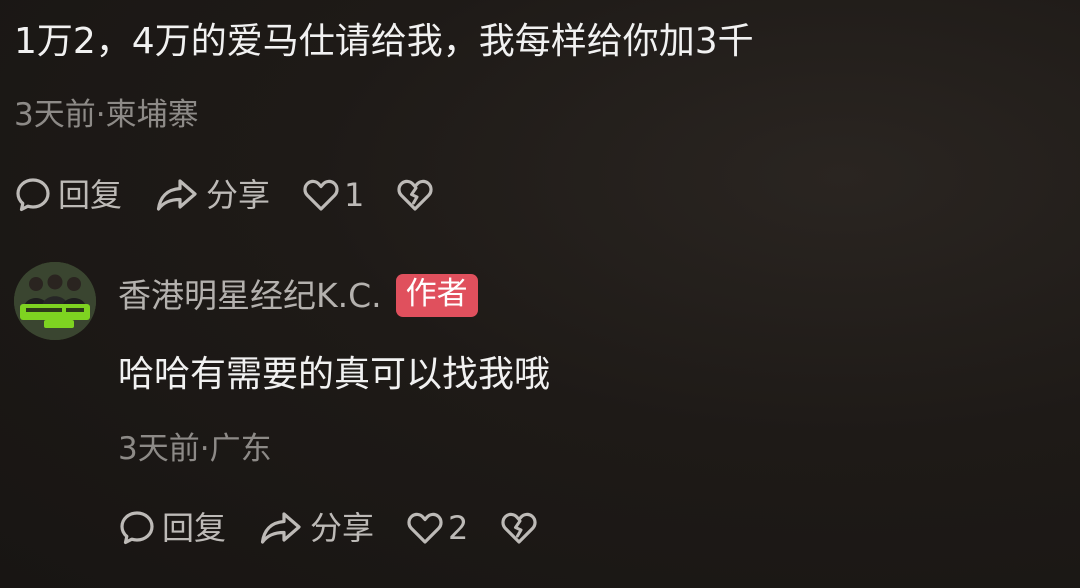 This screenshot has height=588, width=1080. Describe the element at coordinates (458, 528) in the screenshot. I see `like-count: 2` at that location.